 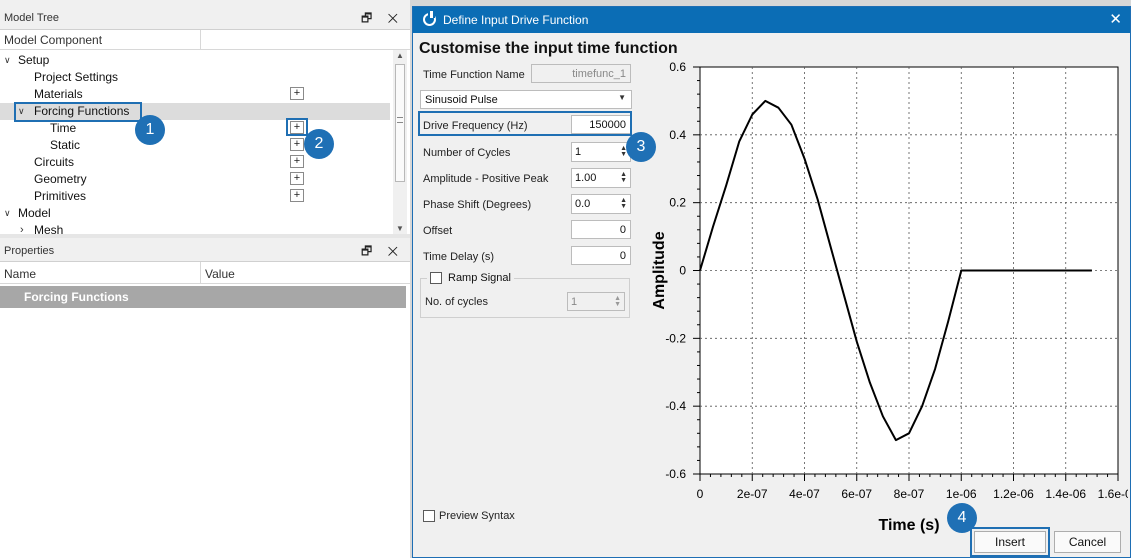 I want to click on tree-item-label: Materials, so click(x=58, y=94).